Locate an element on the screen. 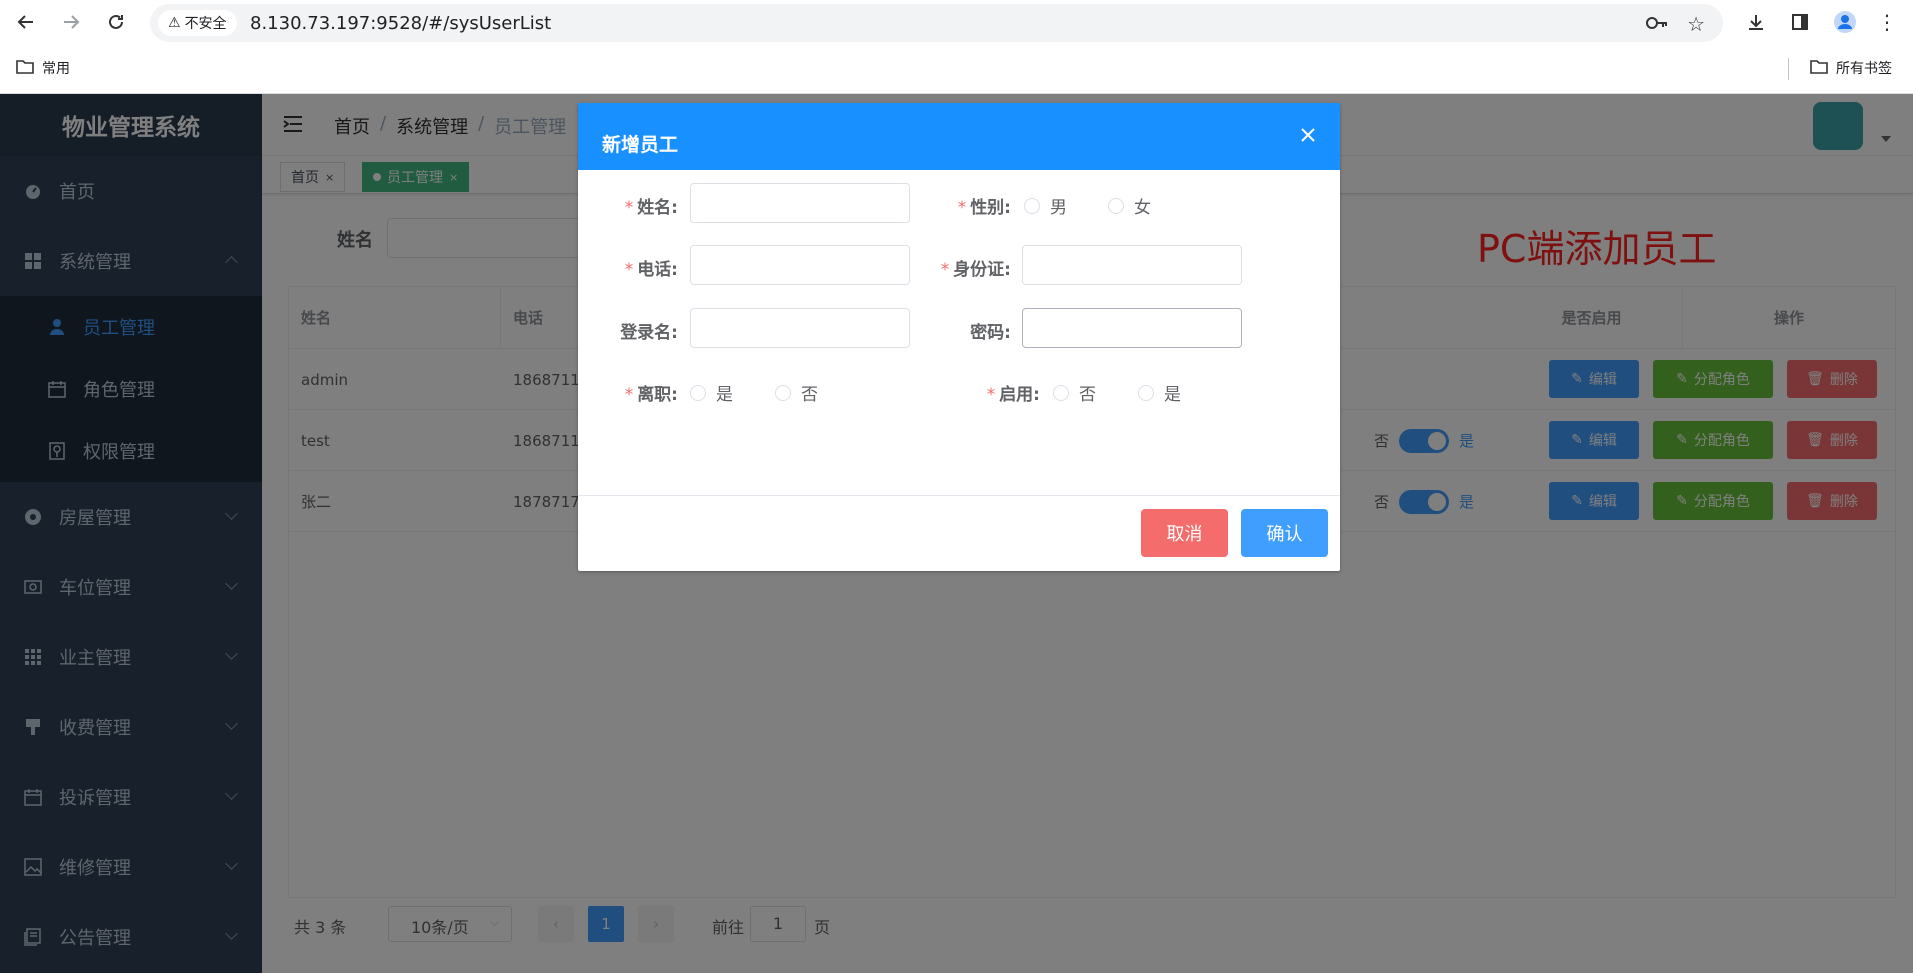  resign-yes-radio: 是 is located at coordinates (711, 392).